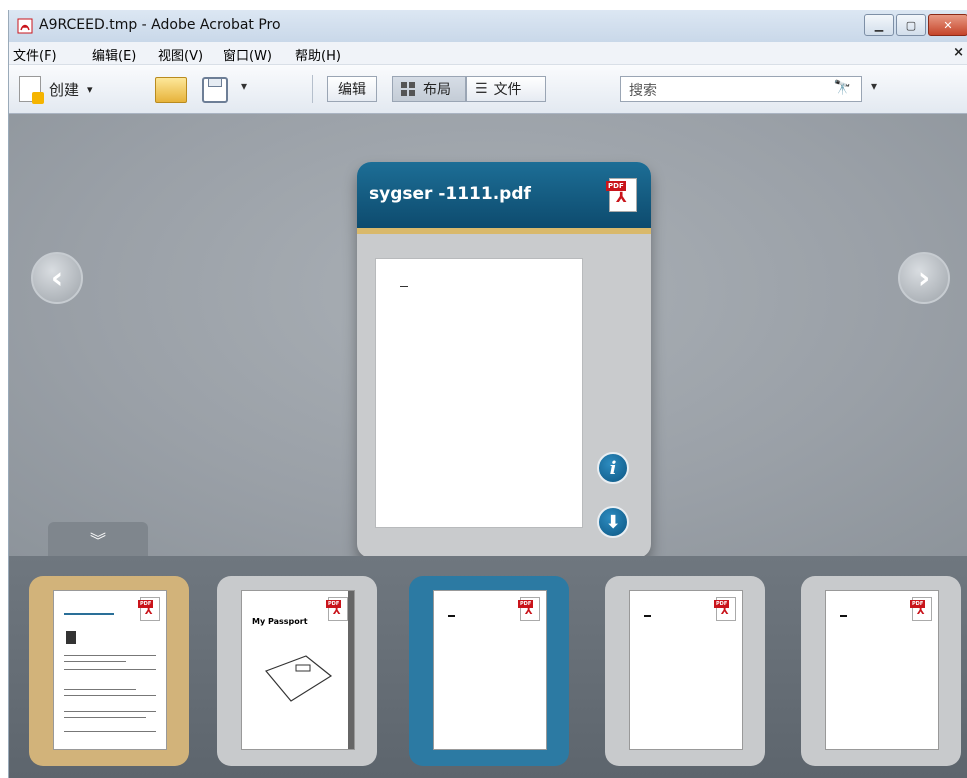 The width and height of the screenshot is (967, 778). What do you see at coordinates (180, 54) in the screenshot?
I see `menu-view: 视图(V)` at bounding box center [180, 54].